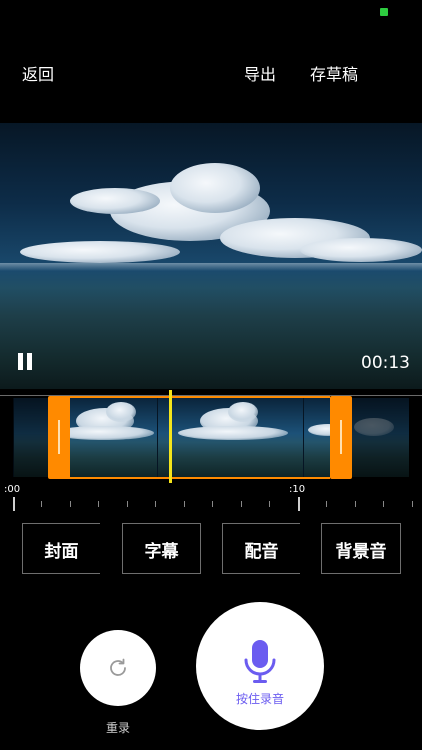 This screenshot has width=422, height=750. Describe the element at coordinates (161, 552) in the screenshot. I see `subtitle-label: 字幕` at that location.